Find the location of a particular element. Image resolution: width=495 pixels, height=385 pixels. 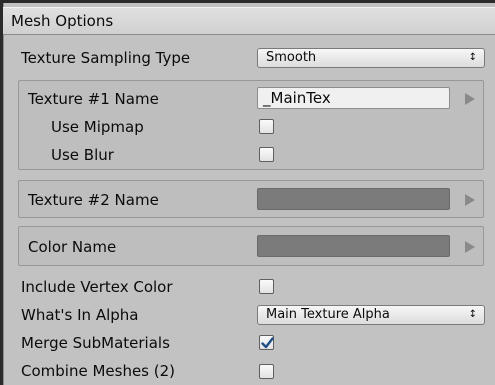

header-title: Mesh Options is located at coordinates (62, 21).